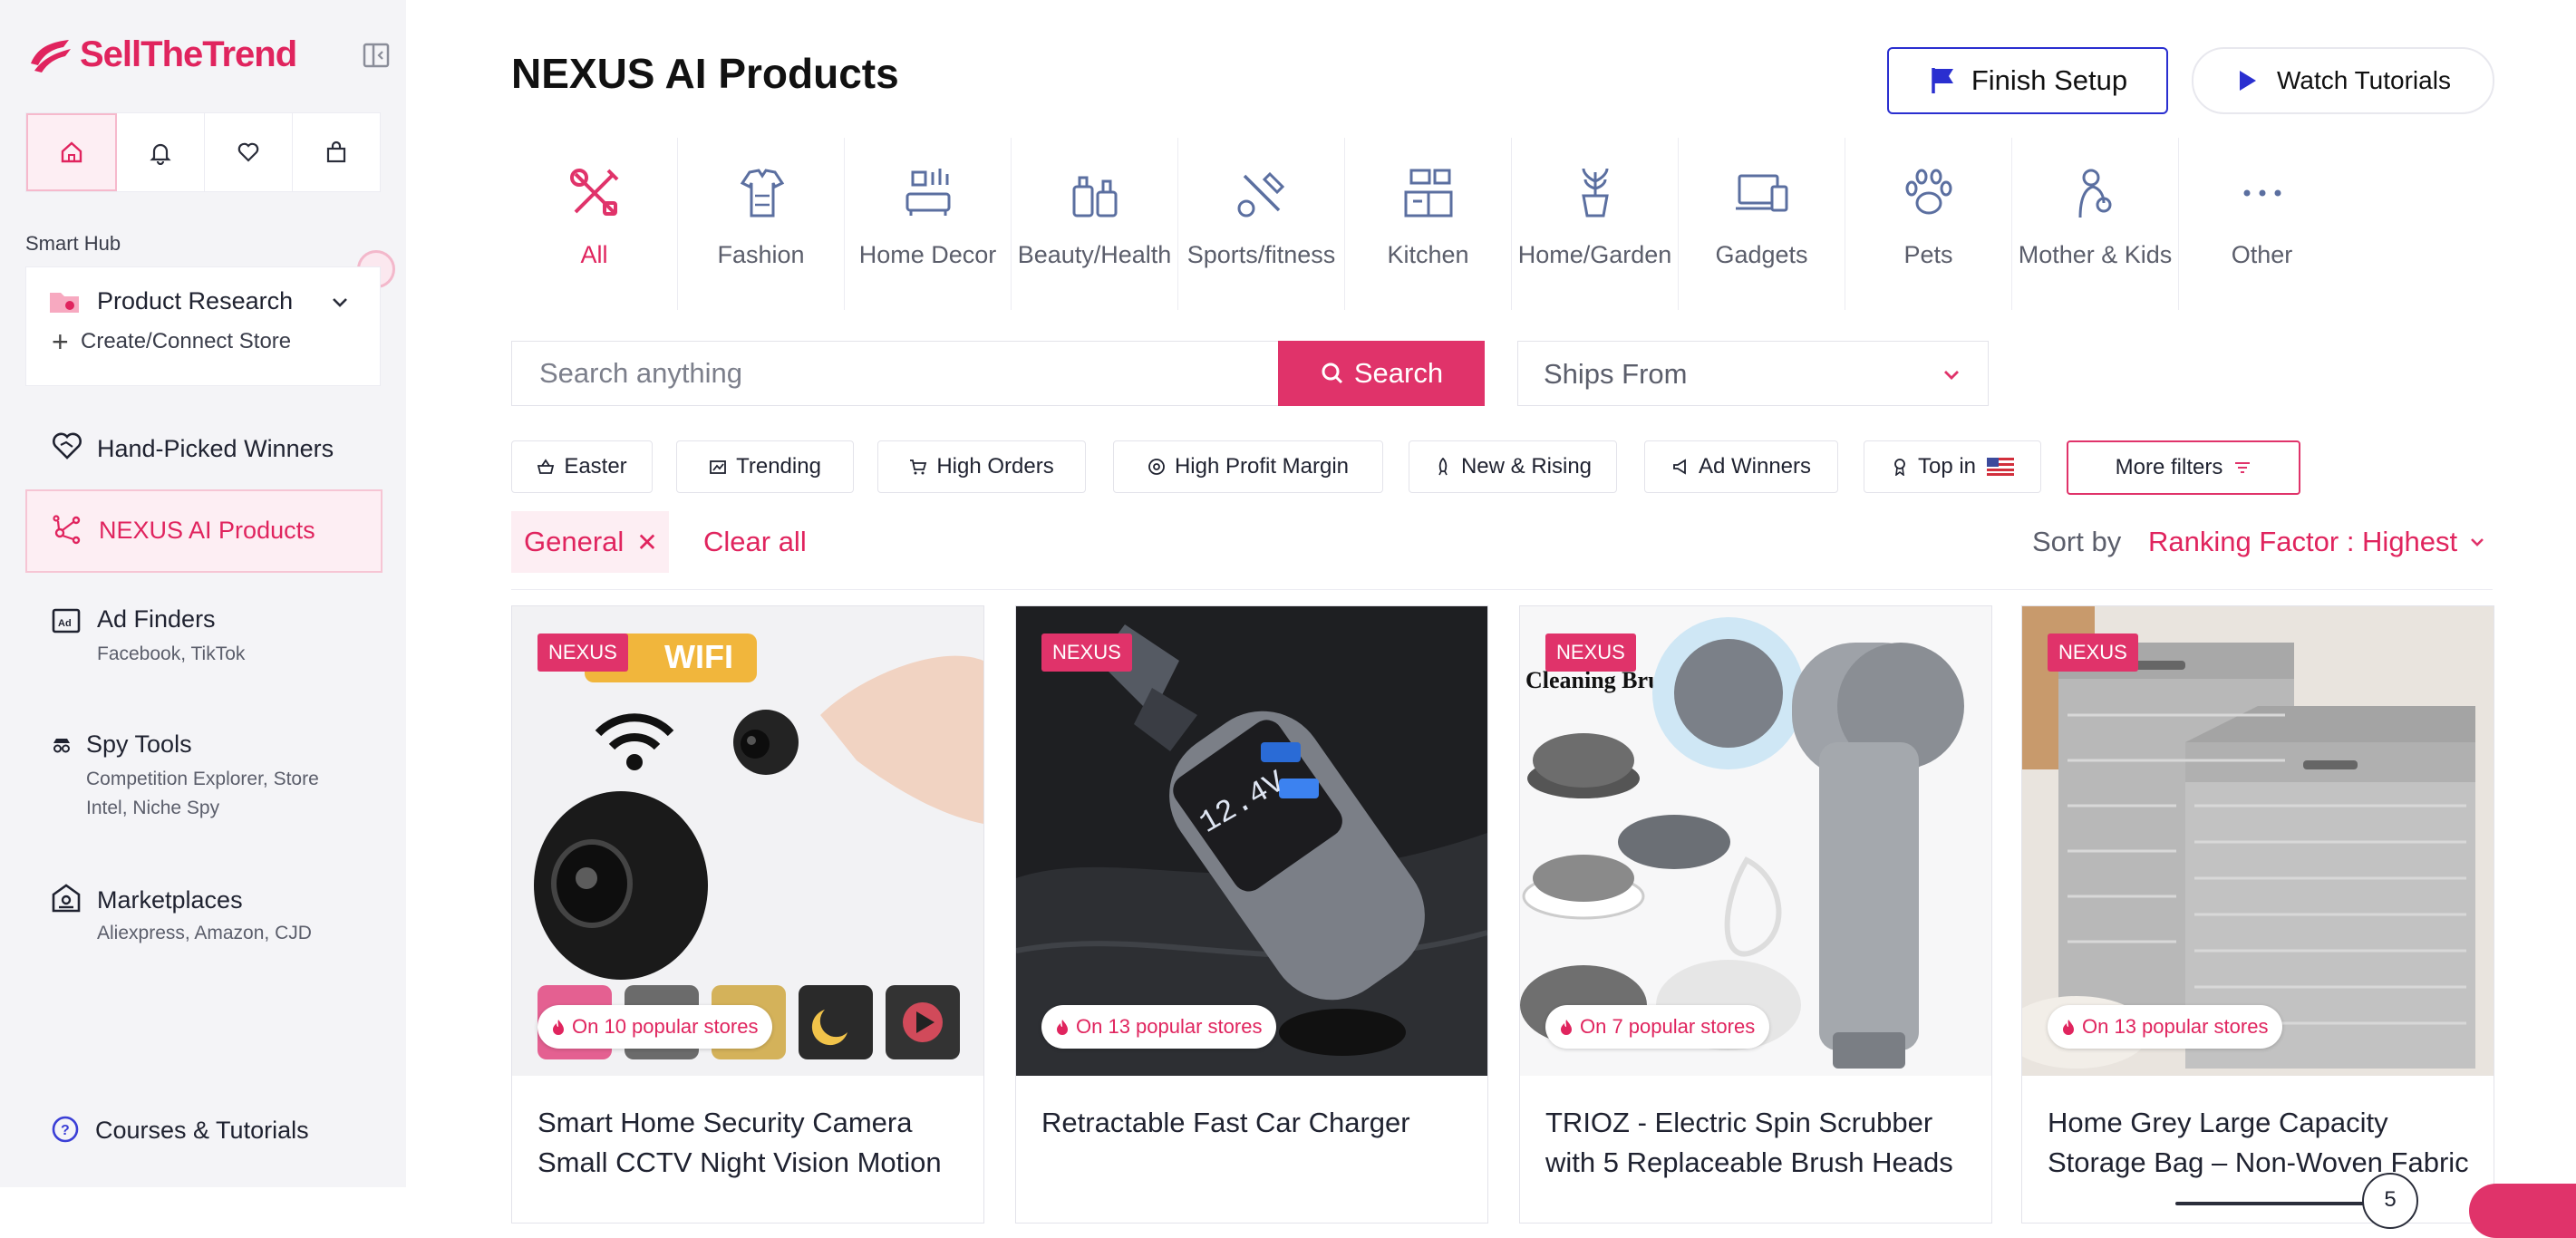  I want to click on chip-new-rising: New & Rising, so click(1513, 466).